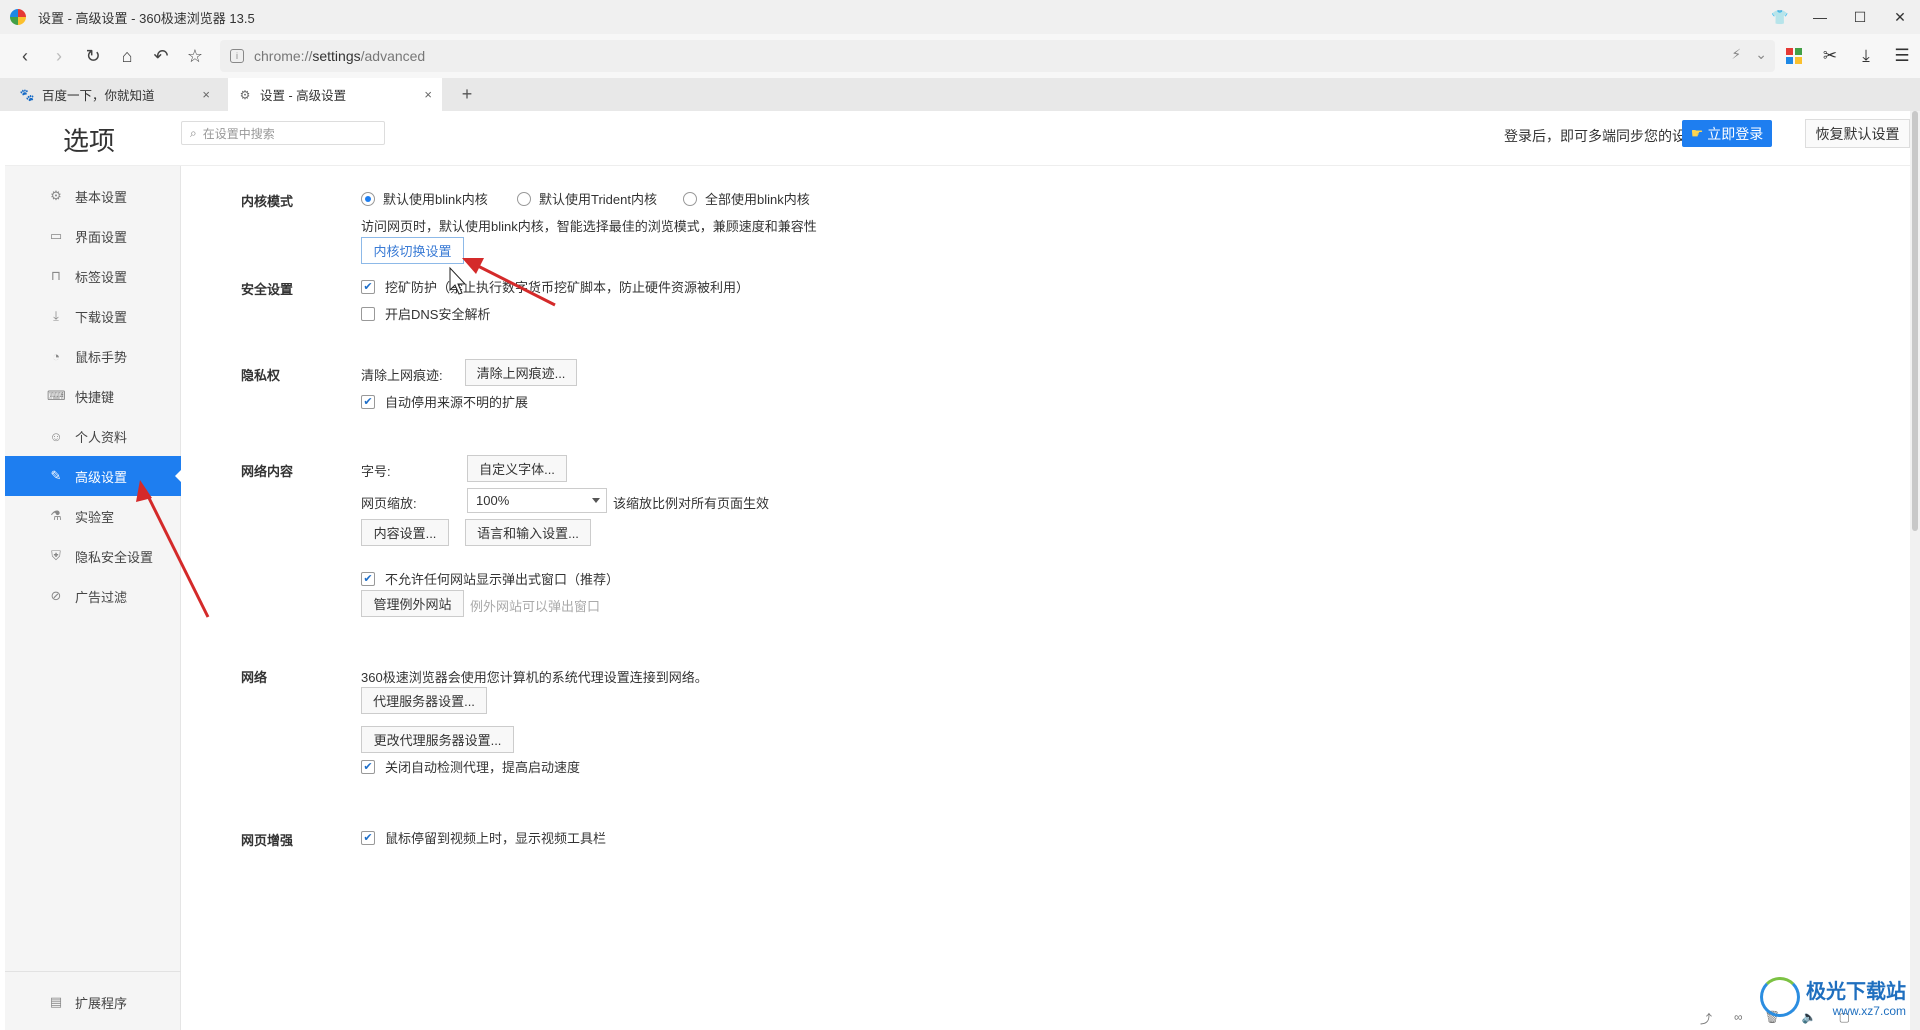  What do you see at coordinates (1736, 54) in the screenshot?
I see `lightning-icon: ⚡` at bounding box center [1736, 54].